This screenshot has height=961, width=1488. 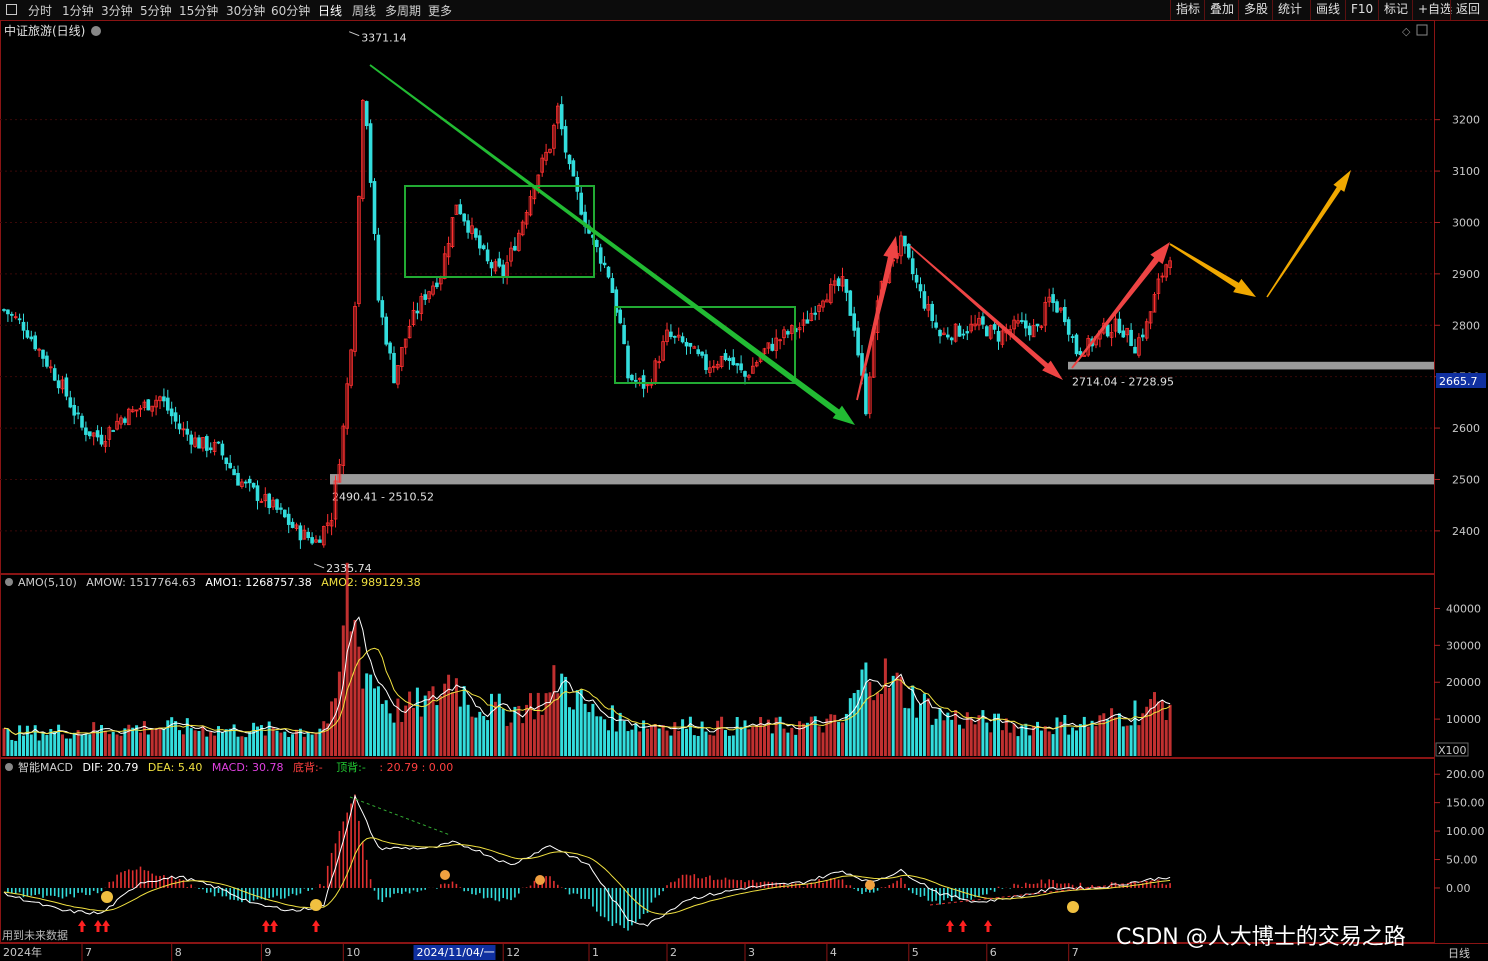 I want to click on buy-signal-arrow-icon, so click(x=950, y=926).